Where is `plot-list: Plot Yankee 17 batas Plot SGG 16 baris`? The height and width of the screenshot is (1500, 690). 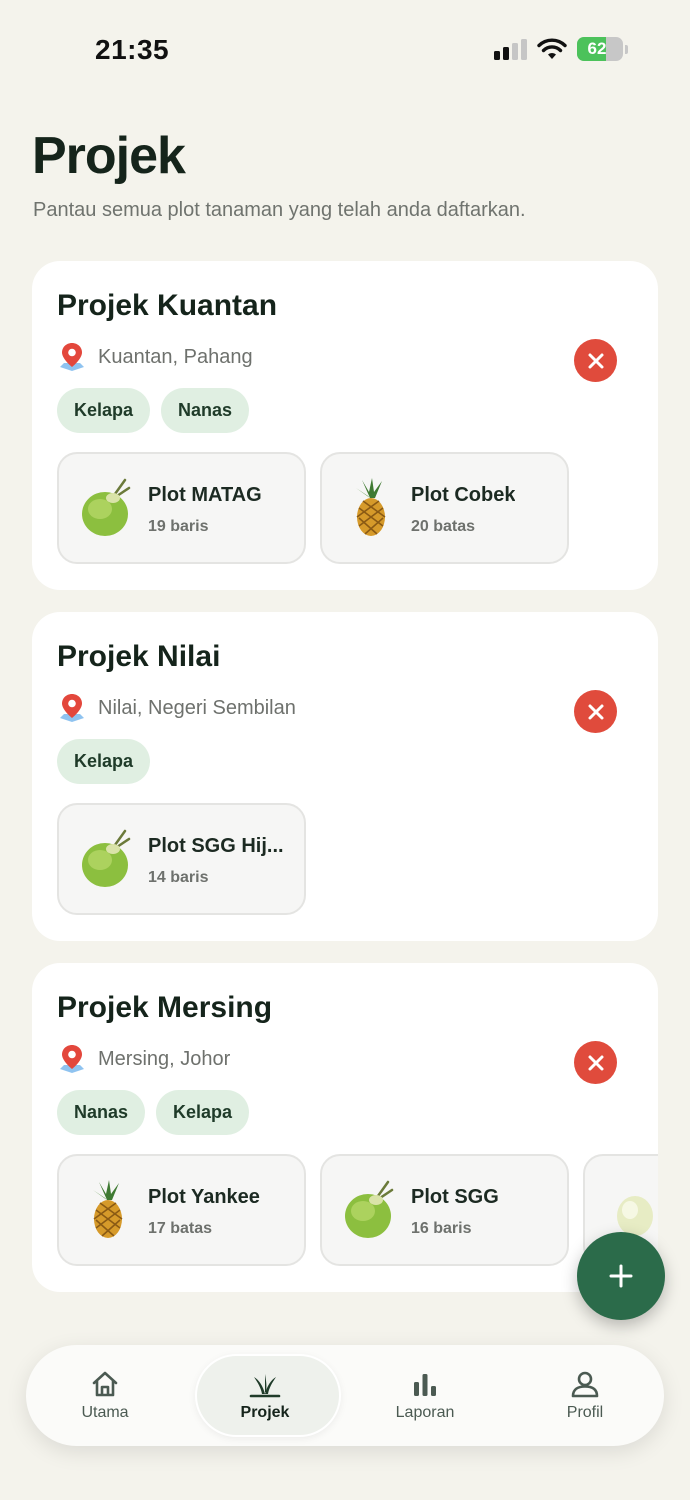 plot-list: Plot Yankee 17 batas Plot SGG 16 baris is located at coordinates (357, 1210).